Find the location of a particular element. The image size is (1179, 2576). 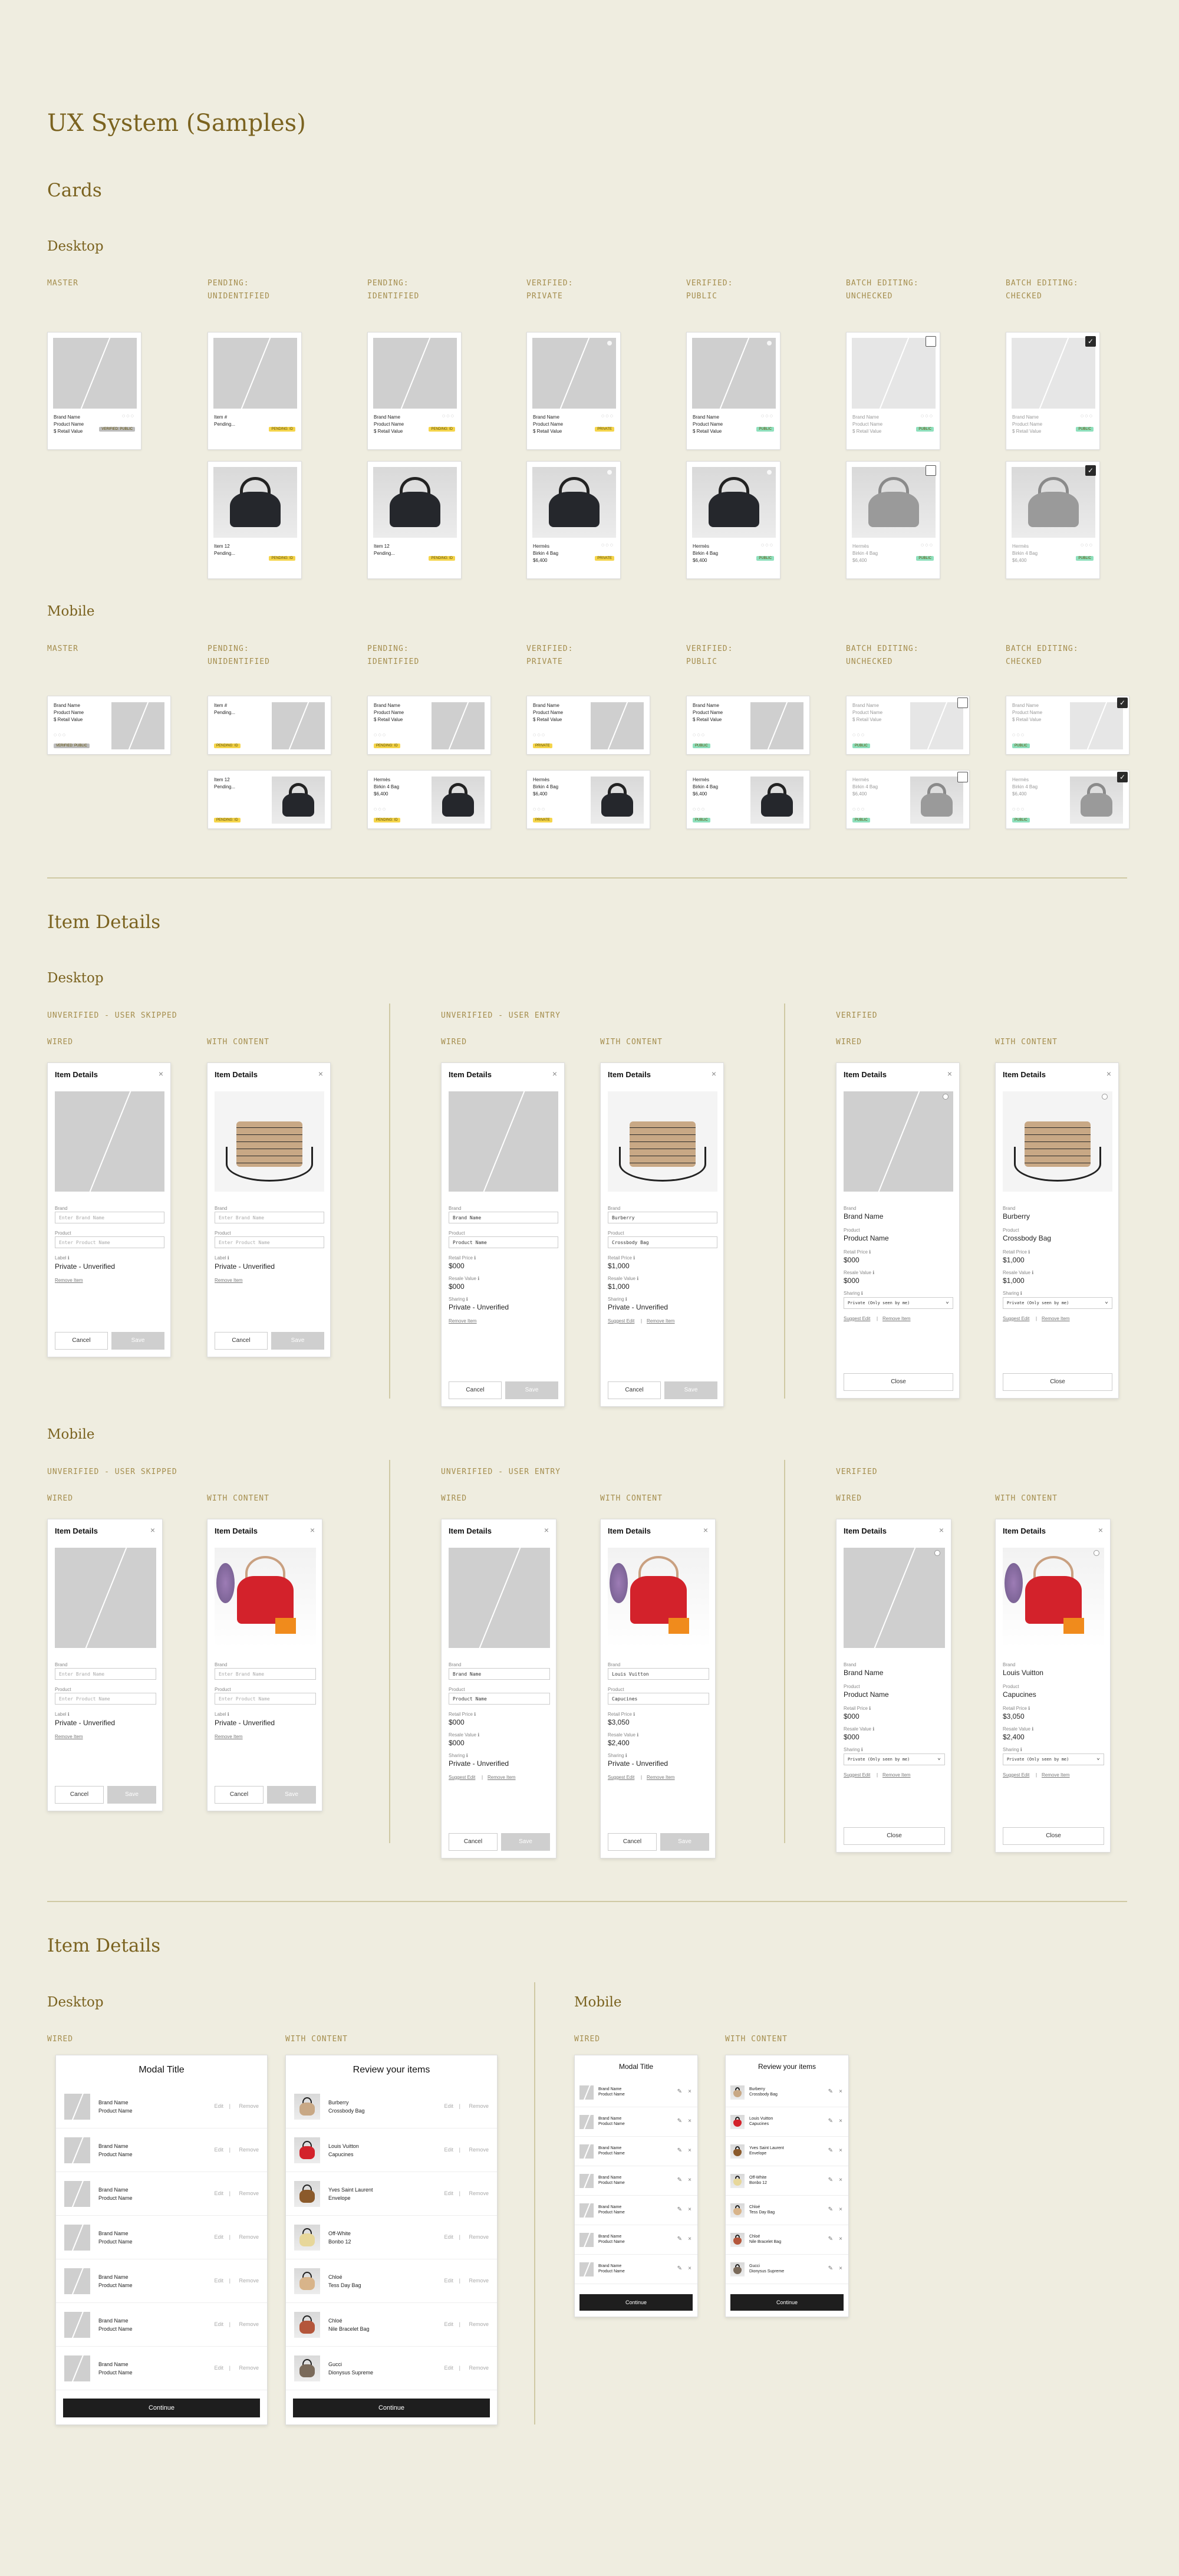

item-card-mobile: Hermès Birkin 4 Bag $6,400 ◌◌◌ PENDING: ID is located at coordinates (429, 799).